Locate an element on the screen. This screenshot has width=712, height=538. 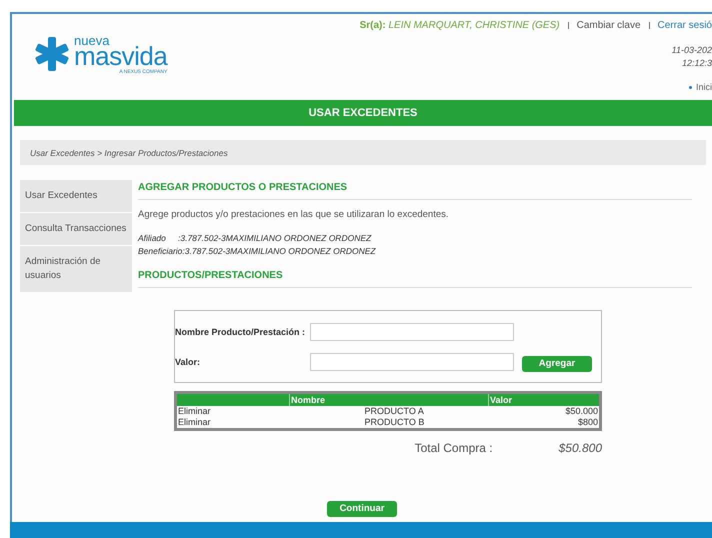
time-text: 12:12:3 is located at coordinates (697, 63).